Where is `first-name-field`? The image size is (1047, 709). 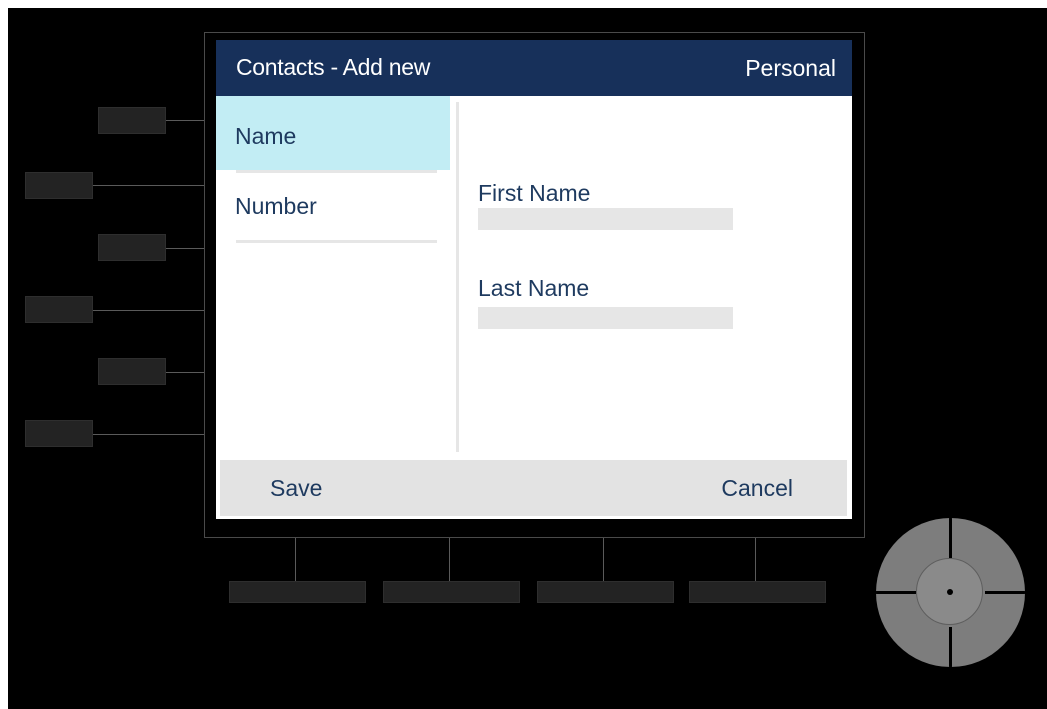
first-name-field is located at coordinates (605, 219).